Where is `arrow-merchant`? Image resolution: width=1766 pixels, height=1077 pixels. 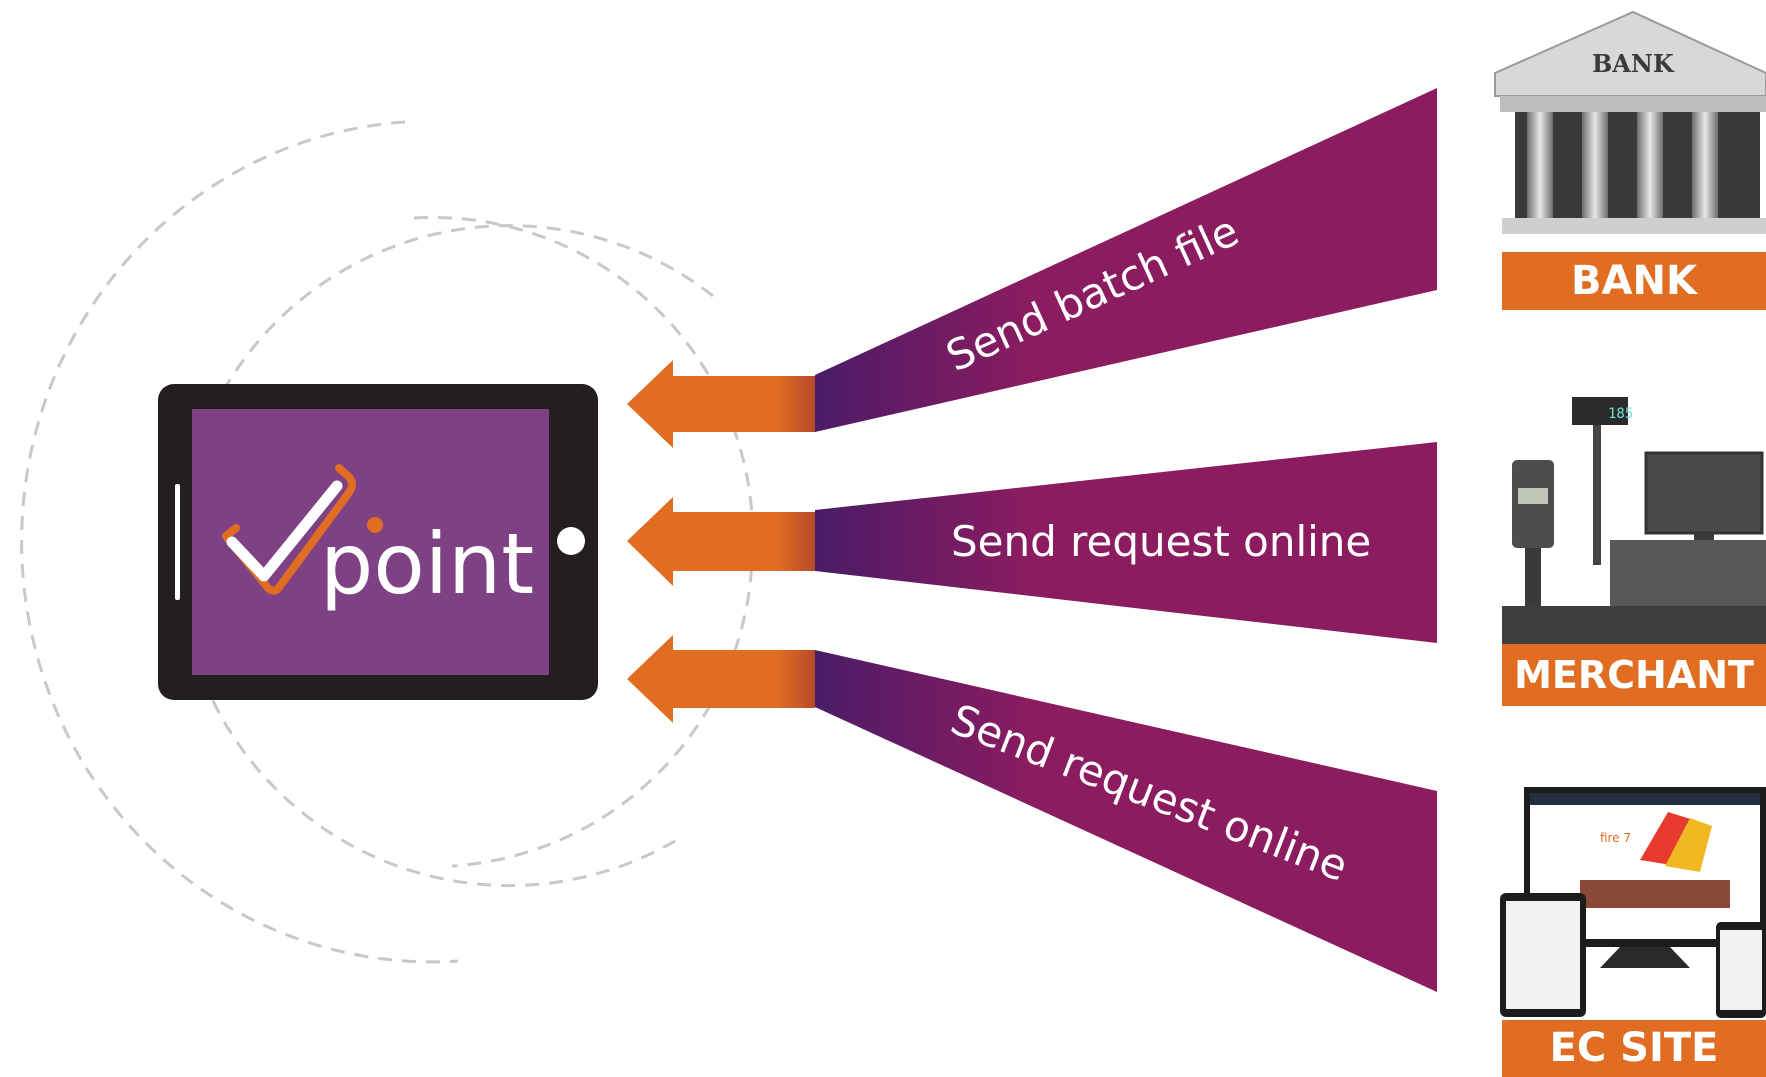
arrow-merchant is located at coordinates (721, 541).